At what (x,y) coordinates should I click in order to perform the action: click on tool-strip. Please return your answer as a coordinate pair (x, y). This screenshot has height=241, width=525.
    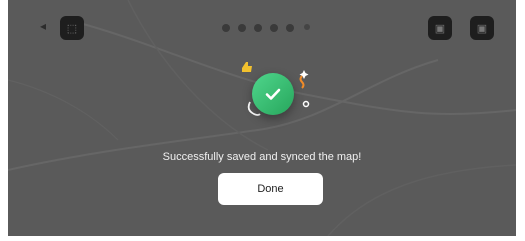
    Looking at the image, I should click on (270, 28).